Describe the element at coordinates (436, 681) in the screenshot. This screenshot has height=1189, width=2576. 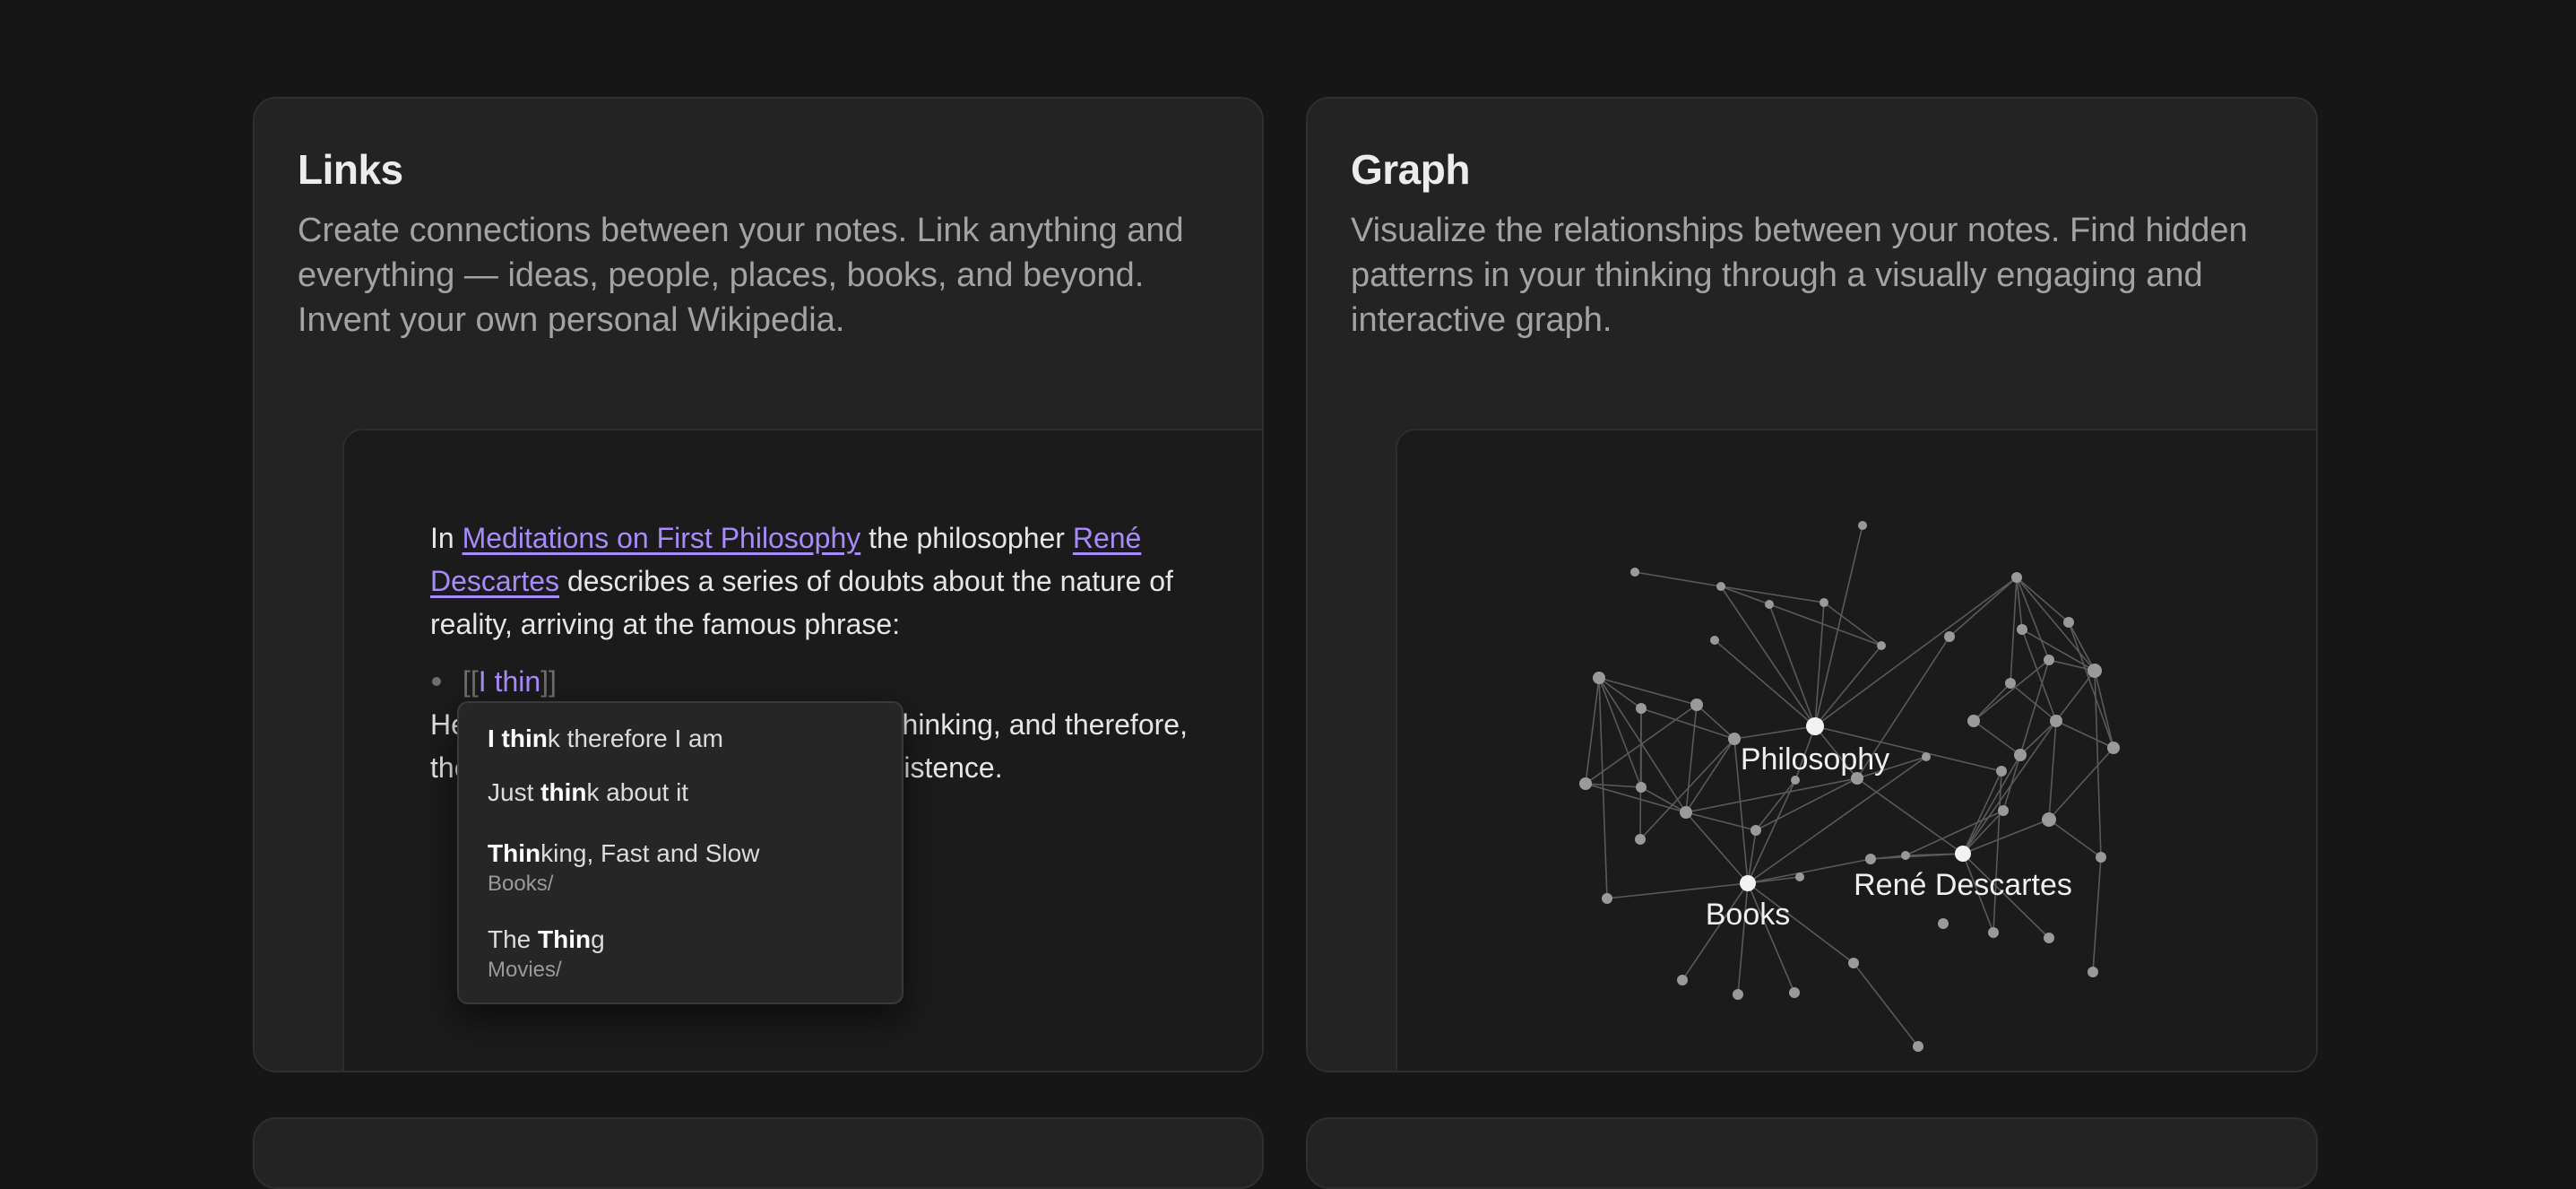
I see `bullet-dot-icon` at that location.